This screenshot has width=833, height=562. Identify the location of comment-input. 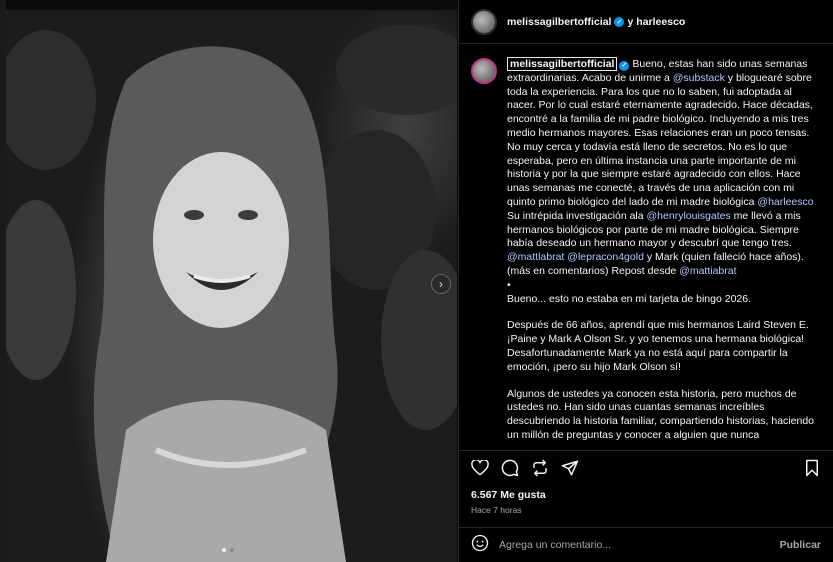
(639, 545).